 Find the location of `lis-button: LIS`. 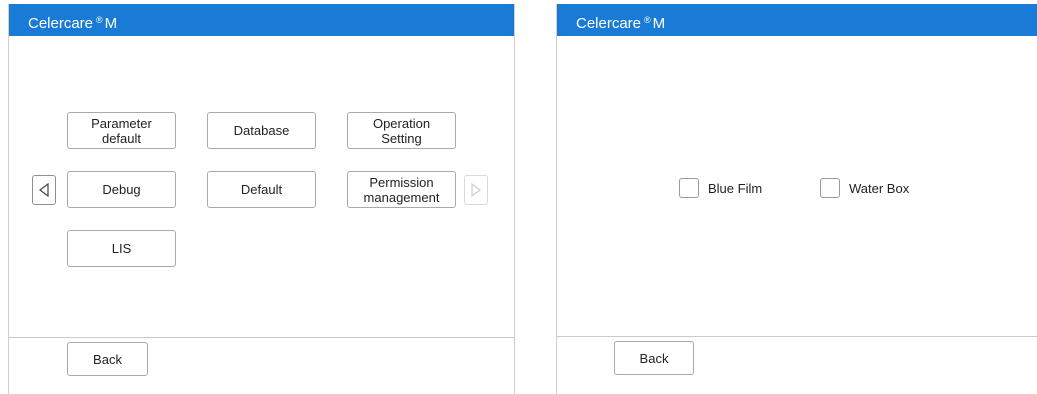

lis-button: LIS is located at coordinates (121, 248).